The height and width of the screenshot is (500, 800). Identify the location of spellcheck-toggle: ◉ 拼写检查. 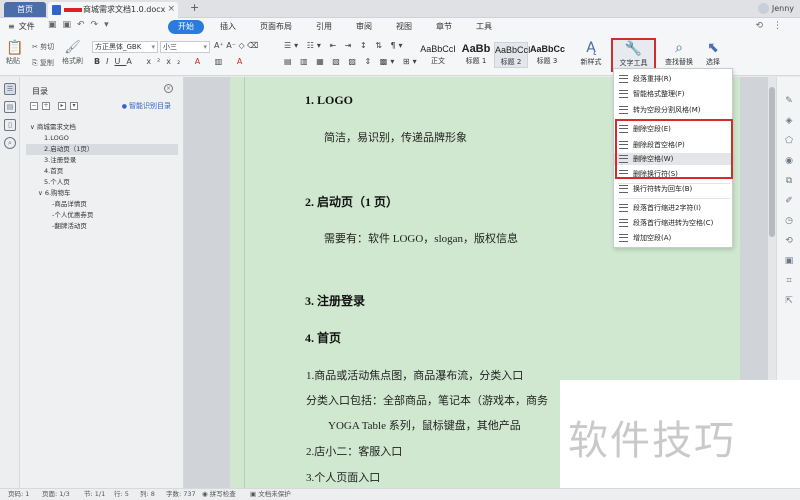
(219, 494).